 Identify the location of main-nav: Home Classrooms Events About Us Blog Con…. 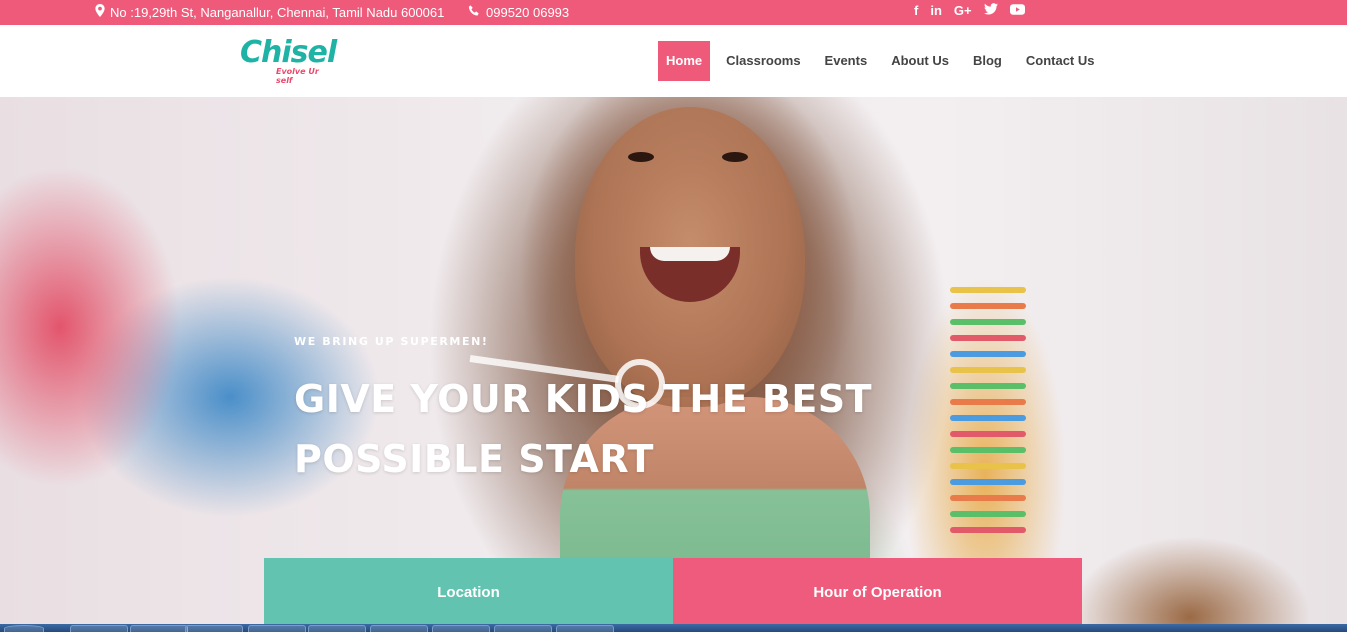
(884, 61).